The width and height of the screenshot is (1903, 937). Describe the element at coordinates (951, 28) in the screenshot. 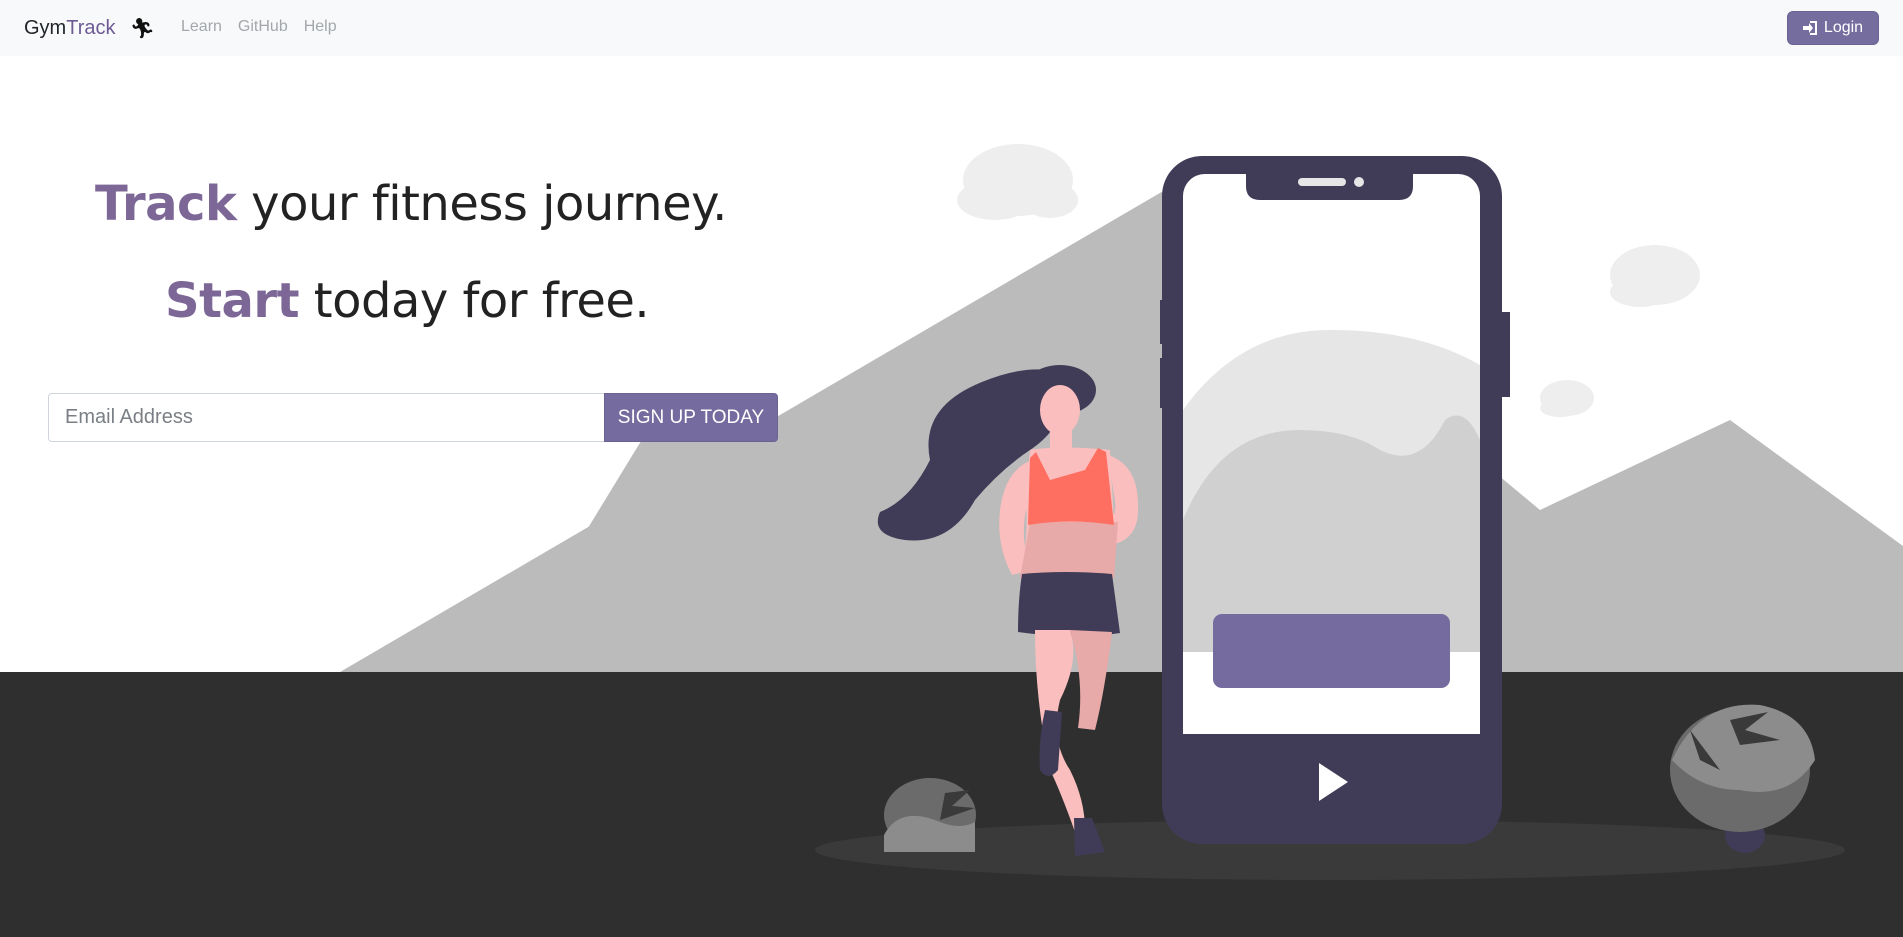

I see `navbar: Gym Track 🏃︎ Learn GitHub Help Login` at that location.